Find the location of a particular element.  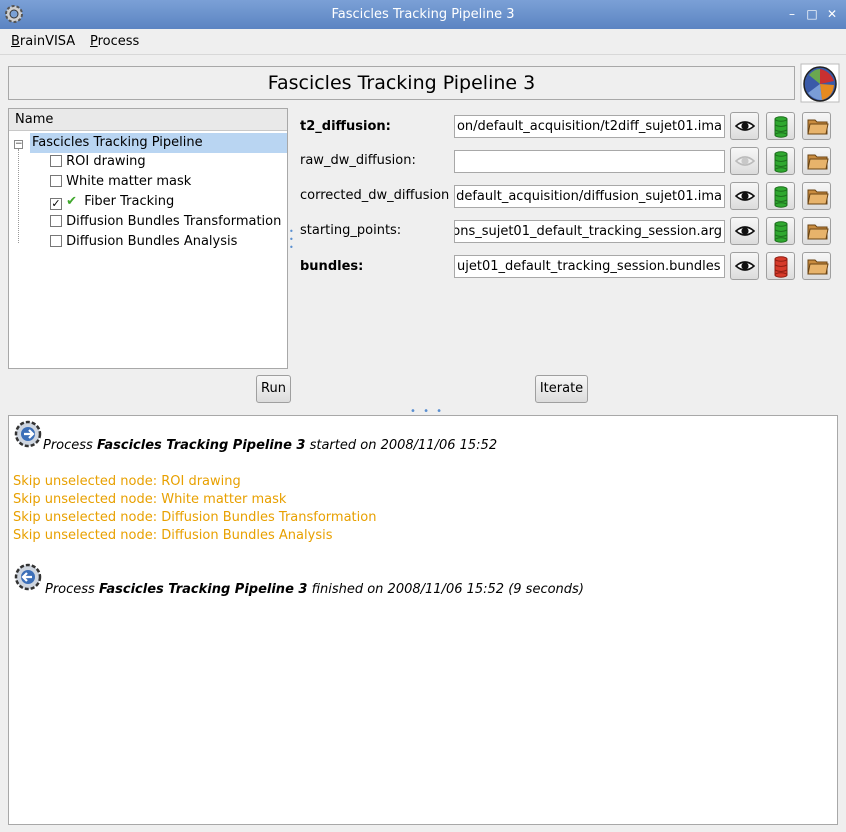

param-label-bundles: bundles: is located at coordinates (332, 266).